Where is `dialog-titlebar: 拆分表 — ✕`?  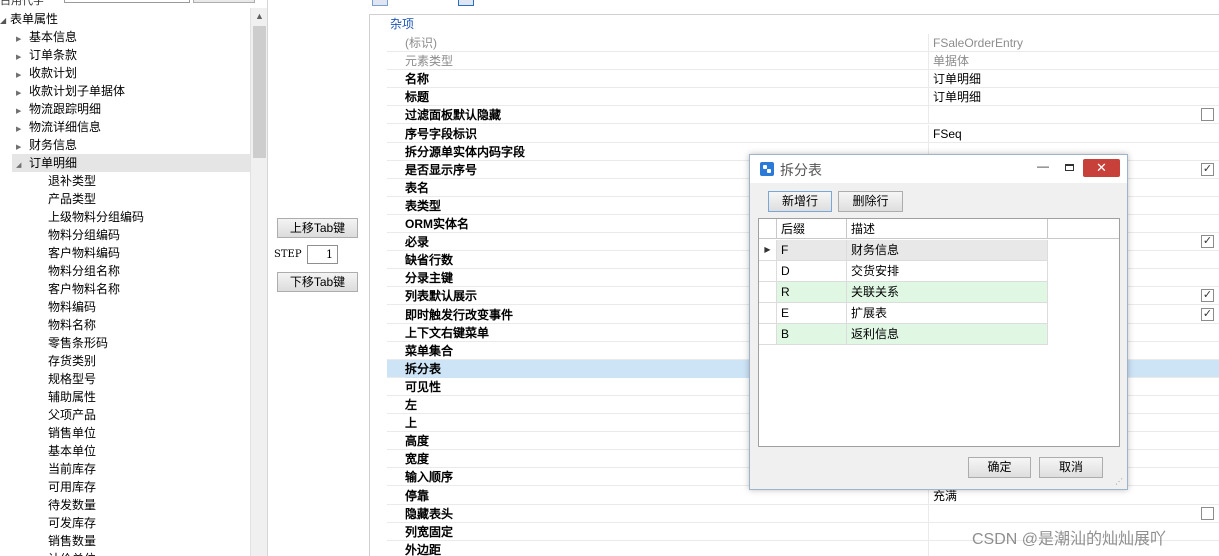 dialog-titlebar: 拆分表 — ✕ is located at coordinates (938, 169).